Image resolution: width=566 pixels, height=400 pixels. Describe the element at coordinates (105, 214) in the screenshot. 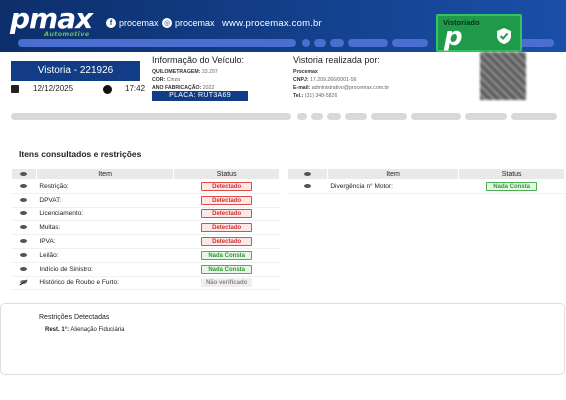

I see `item-label: Licenciamento:` at that location.